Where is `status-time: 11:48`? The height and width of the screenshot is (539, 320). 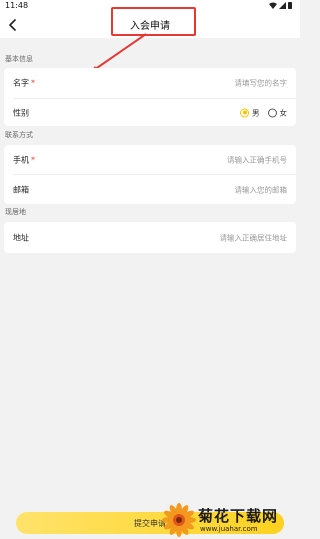
status-time: 11:48 is located at coordinates (17, 5).